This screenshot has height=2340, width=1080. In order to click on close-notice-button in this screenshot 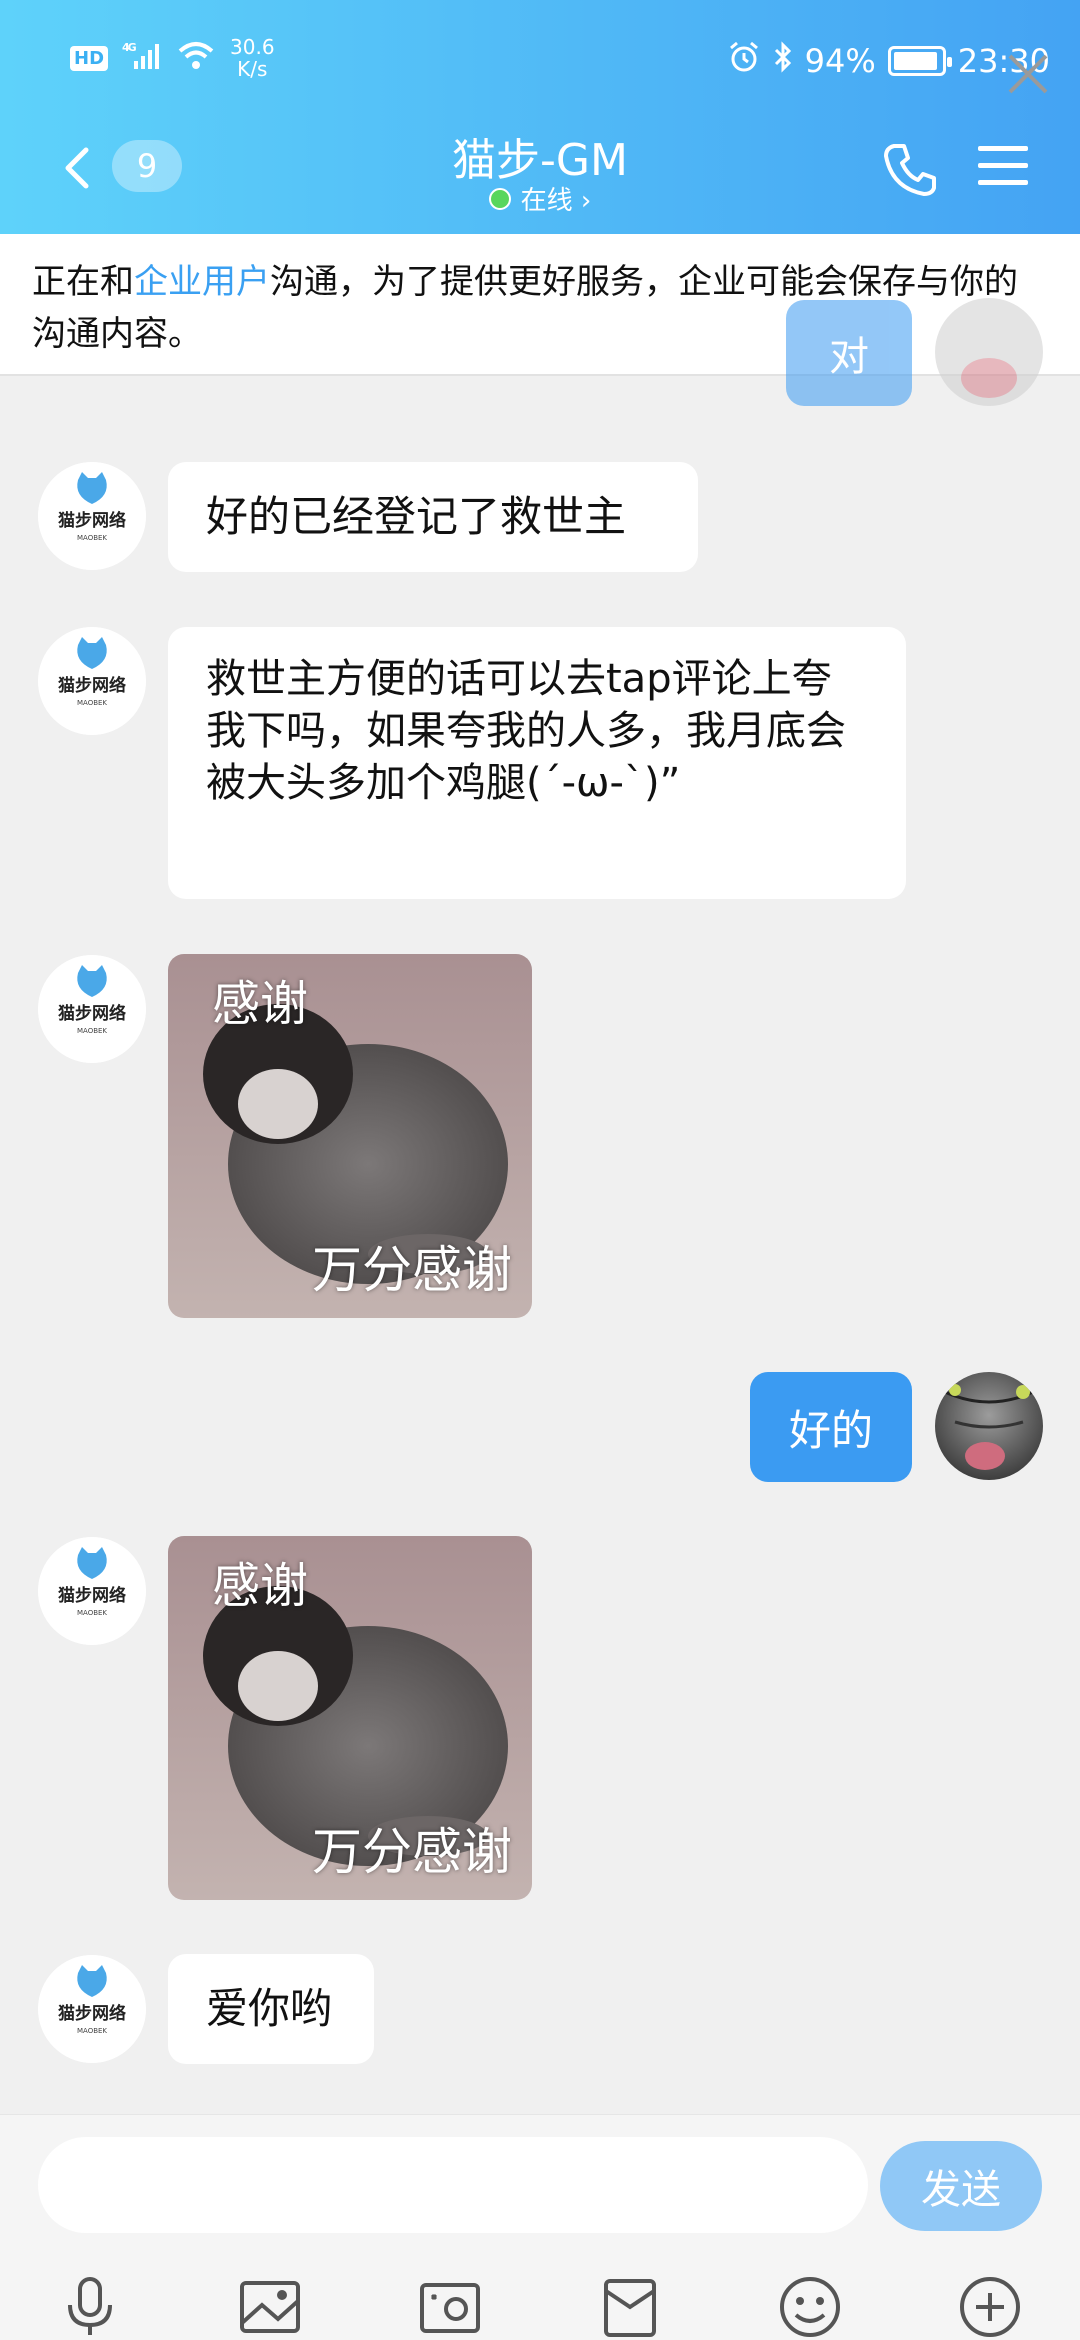, I will do `click(1028, 74)`.